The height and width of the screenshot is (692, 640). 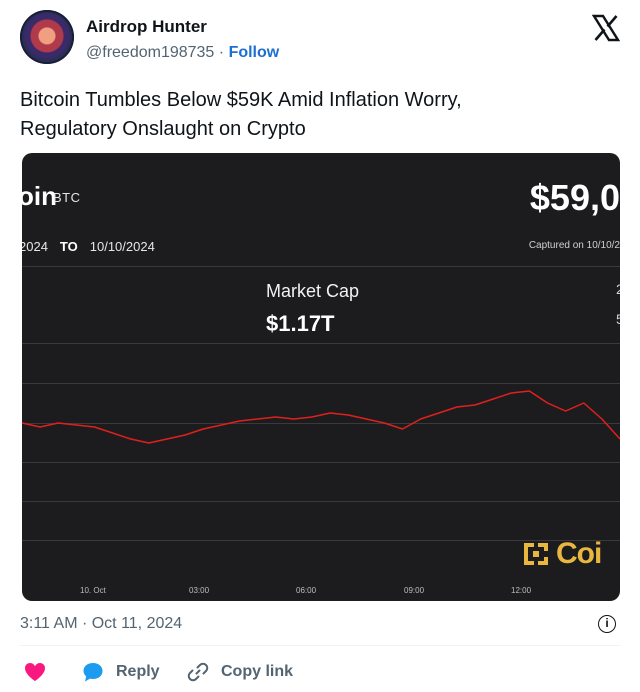 I want to click on link-icon, so click(x=198, y=672).